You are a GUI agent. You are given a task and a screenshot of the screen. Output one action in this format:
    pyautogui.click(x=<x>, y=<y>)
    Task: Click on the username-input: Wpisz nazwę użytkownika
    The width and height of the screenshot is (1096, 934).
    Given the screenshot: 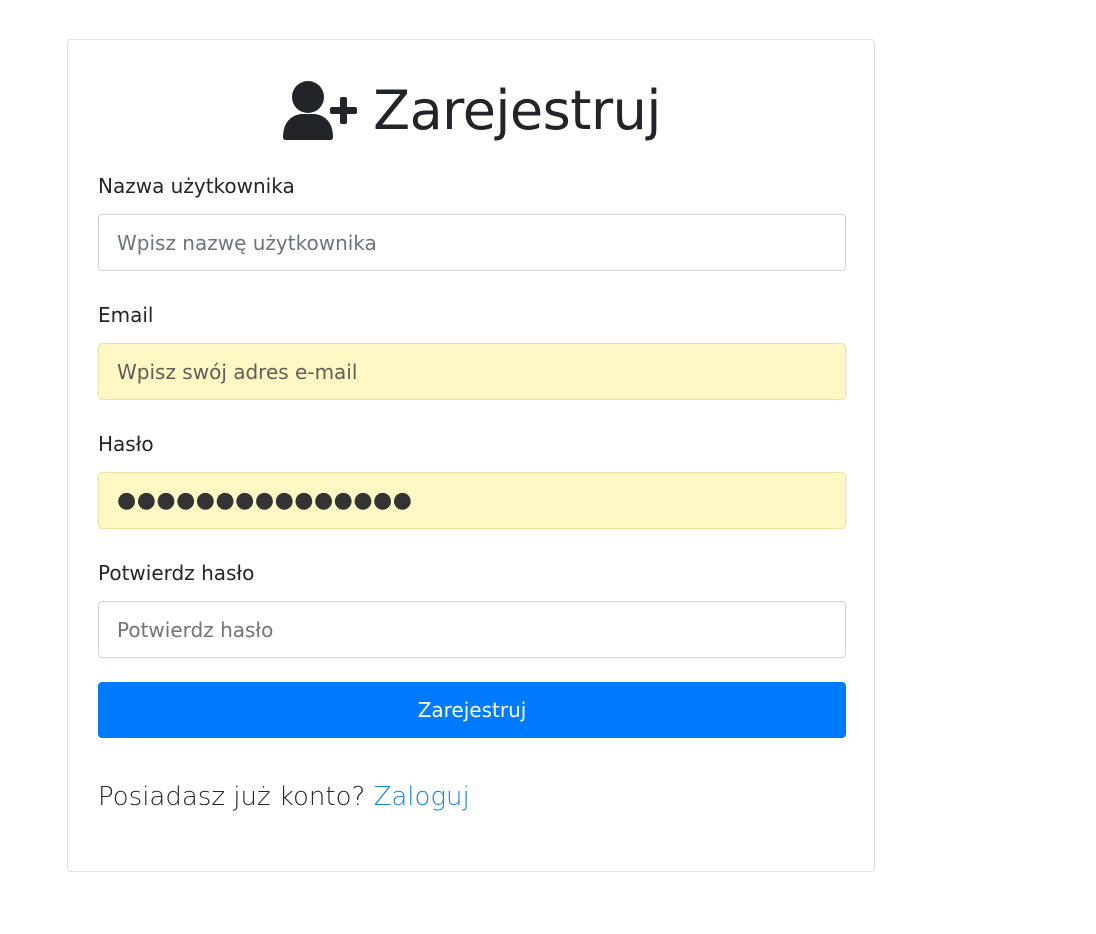 What is the action you would take?
    pyautogui.click(x=472, y=242)
    